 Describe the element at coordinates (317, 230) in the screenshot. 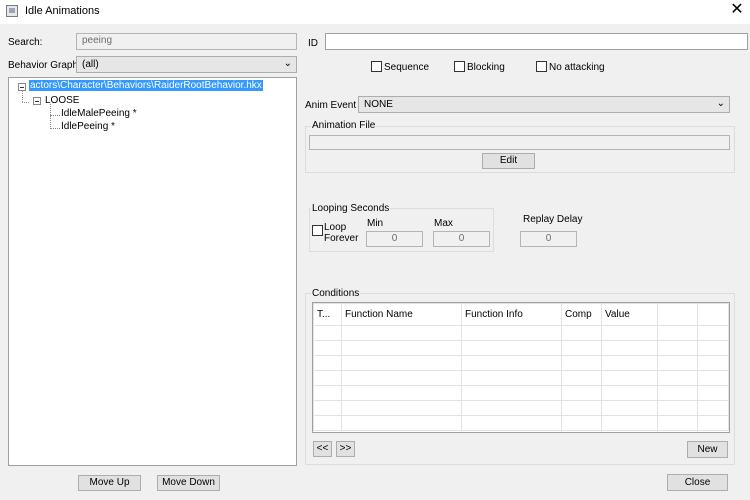

I see `loop-forever-checkbox` at that location.